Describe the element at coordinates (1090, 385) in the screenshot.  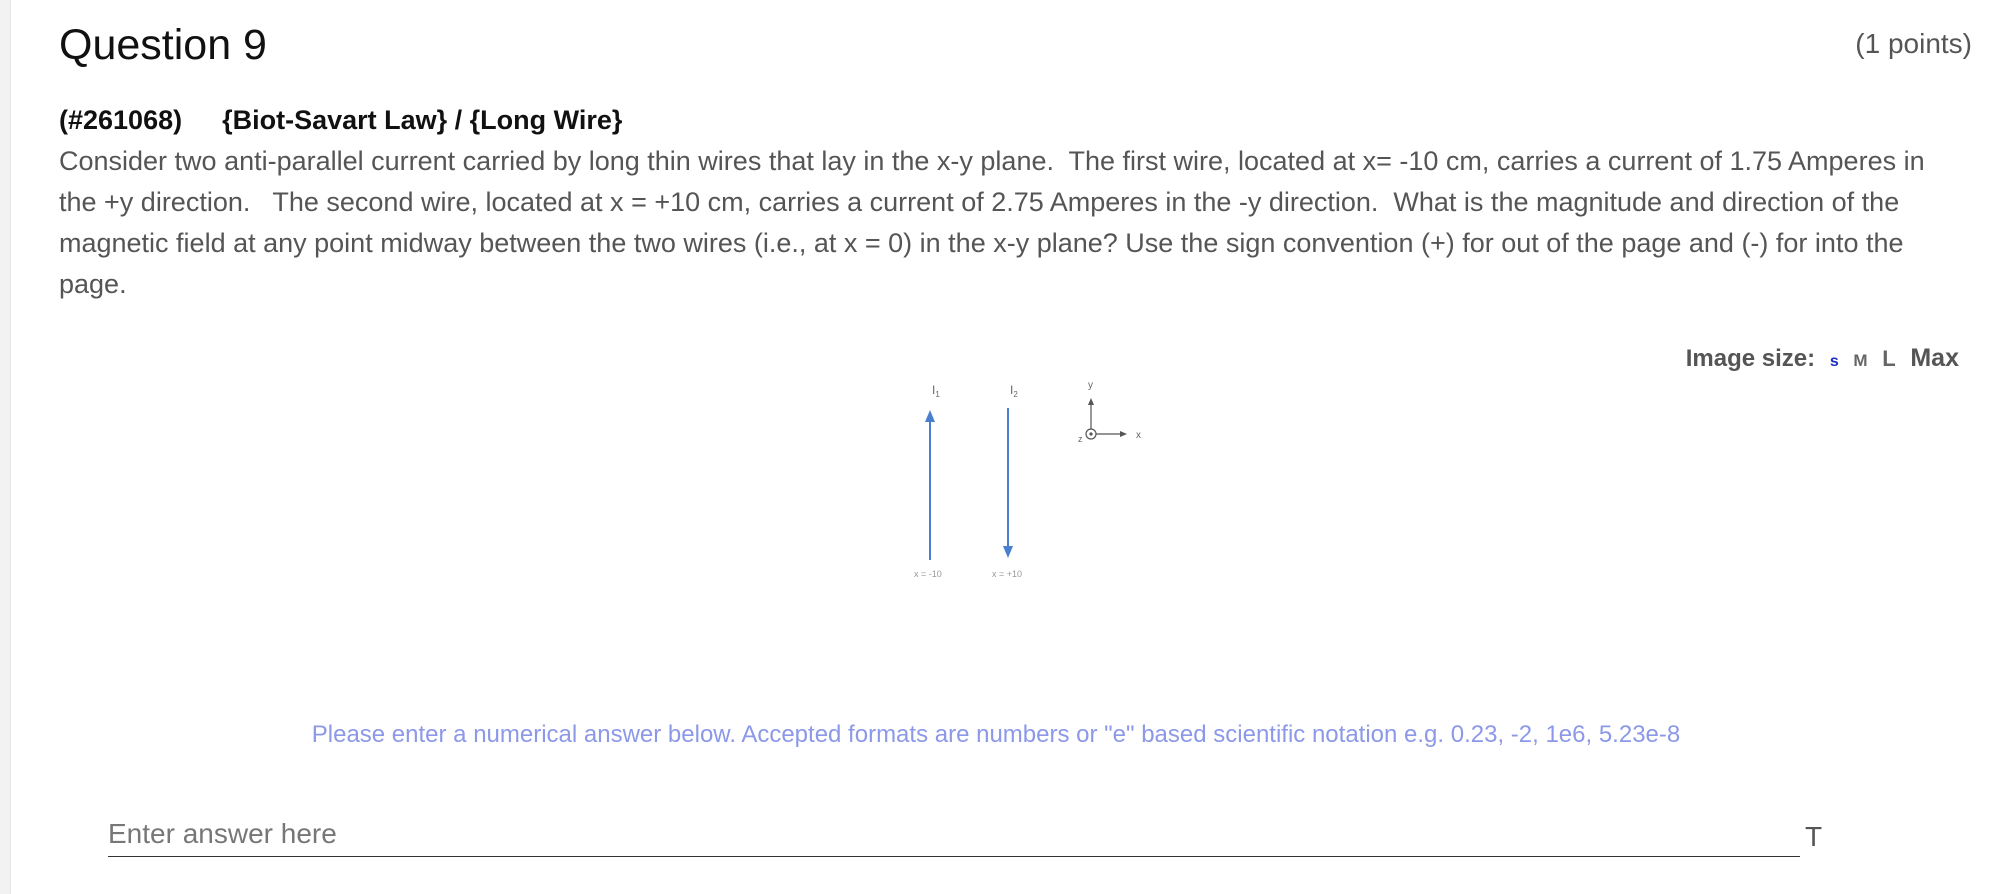
I see `axis-y-label: y` at that location.